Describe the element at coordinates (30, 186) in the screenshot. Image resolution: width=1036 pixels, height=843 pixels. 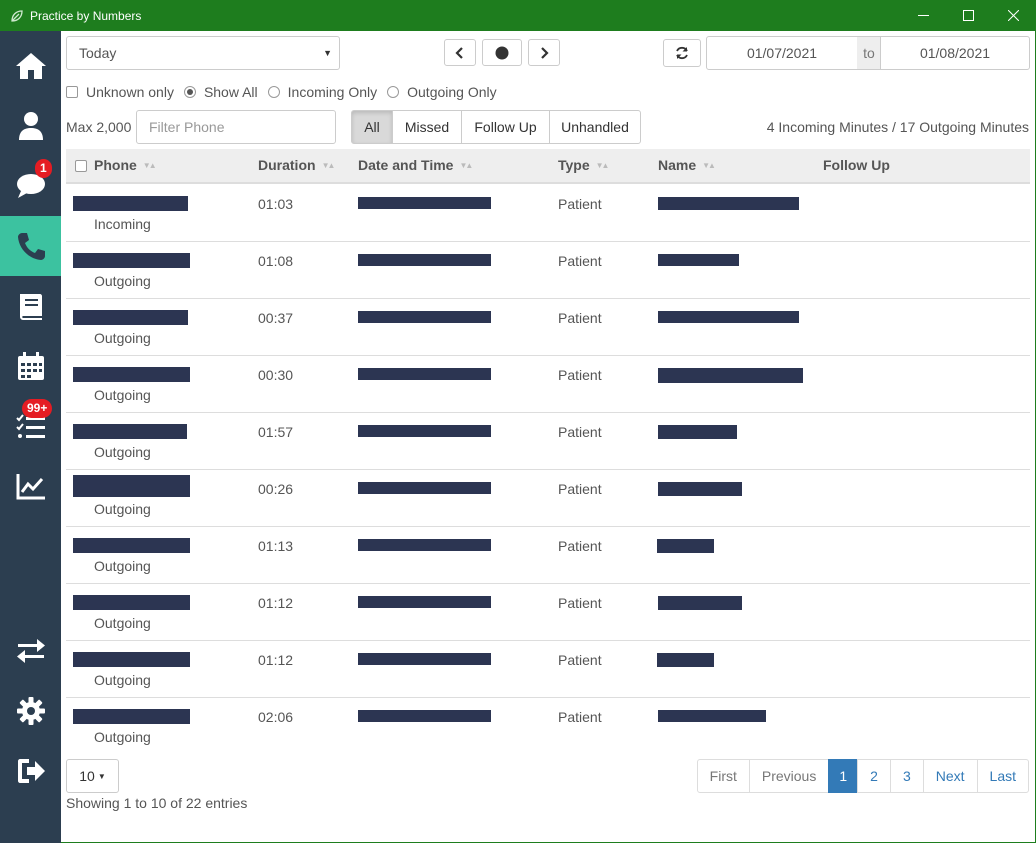
I see `sidebar-item-messages: 1` at that location.